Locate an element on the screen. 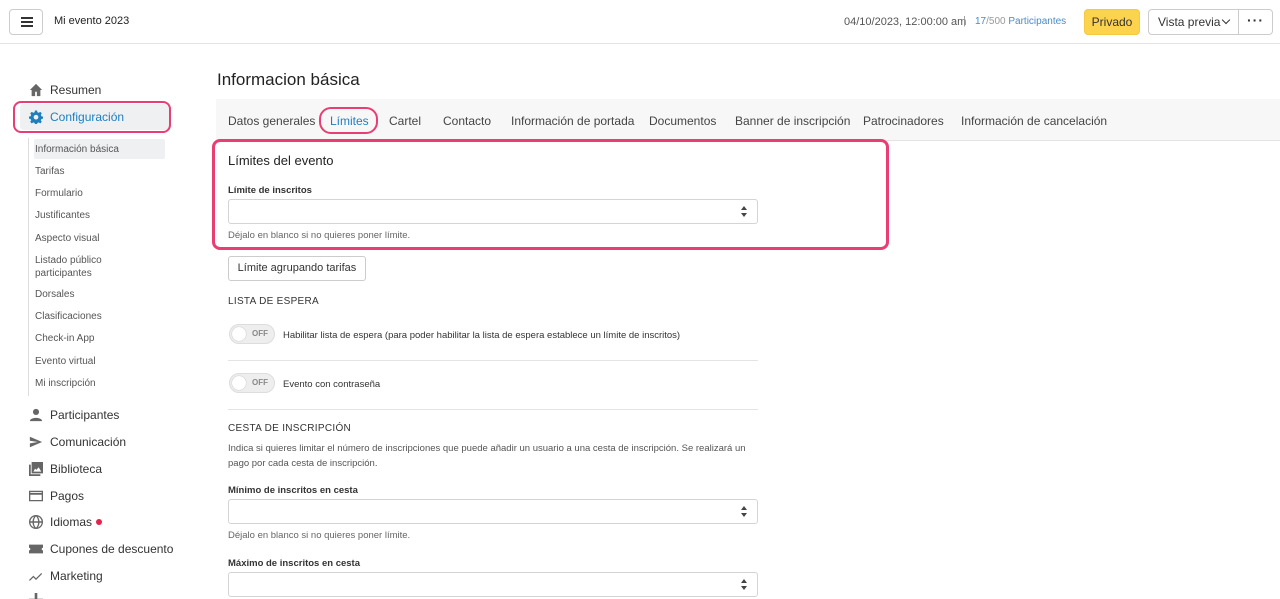 This screenshot has width=1280, height=599. participants-count: 17 is located at coordinates (981, 21).